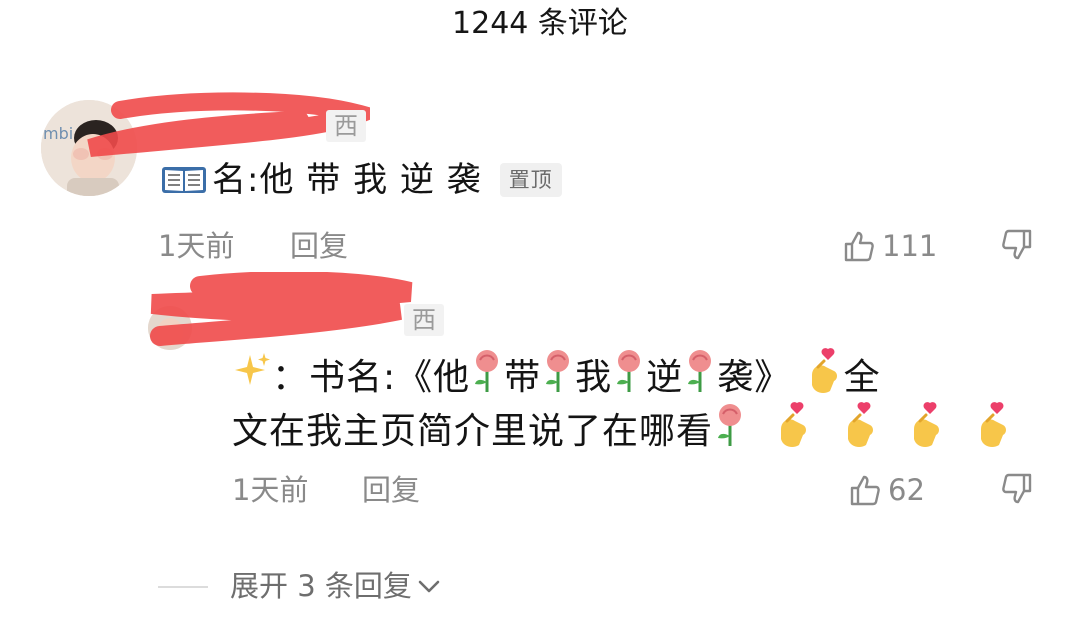 The width and height of the screenshot is (1080, 631). I want to click on comment-text: 名:他 带 我 逆 袭, so click(347, 180).